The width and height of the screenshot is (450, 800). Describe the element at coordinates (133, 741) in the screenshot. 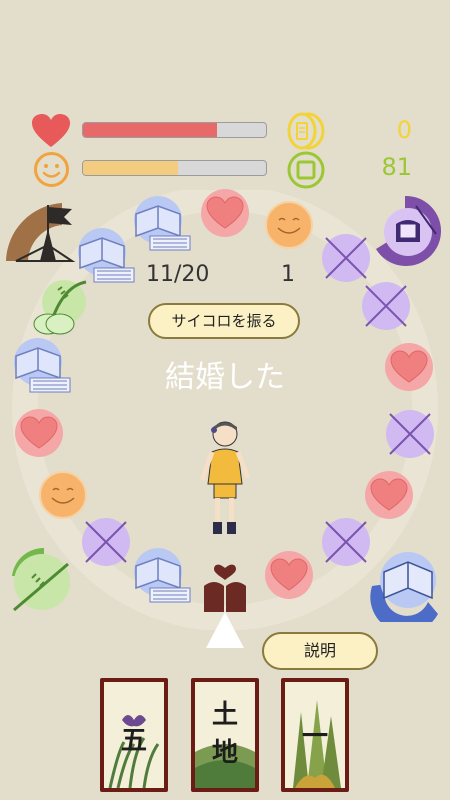

I see `card-kanji: 五` at that location.